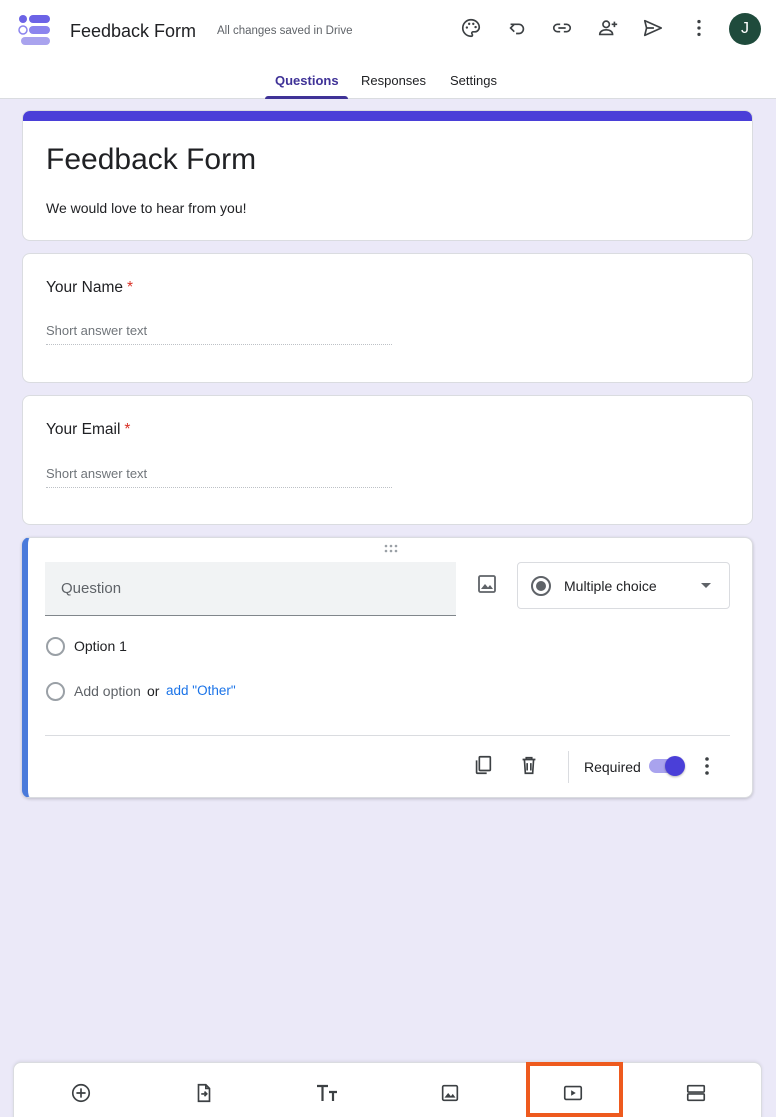  I want to click on add-other-link: add "Other", so click(201, 690).